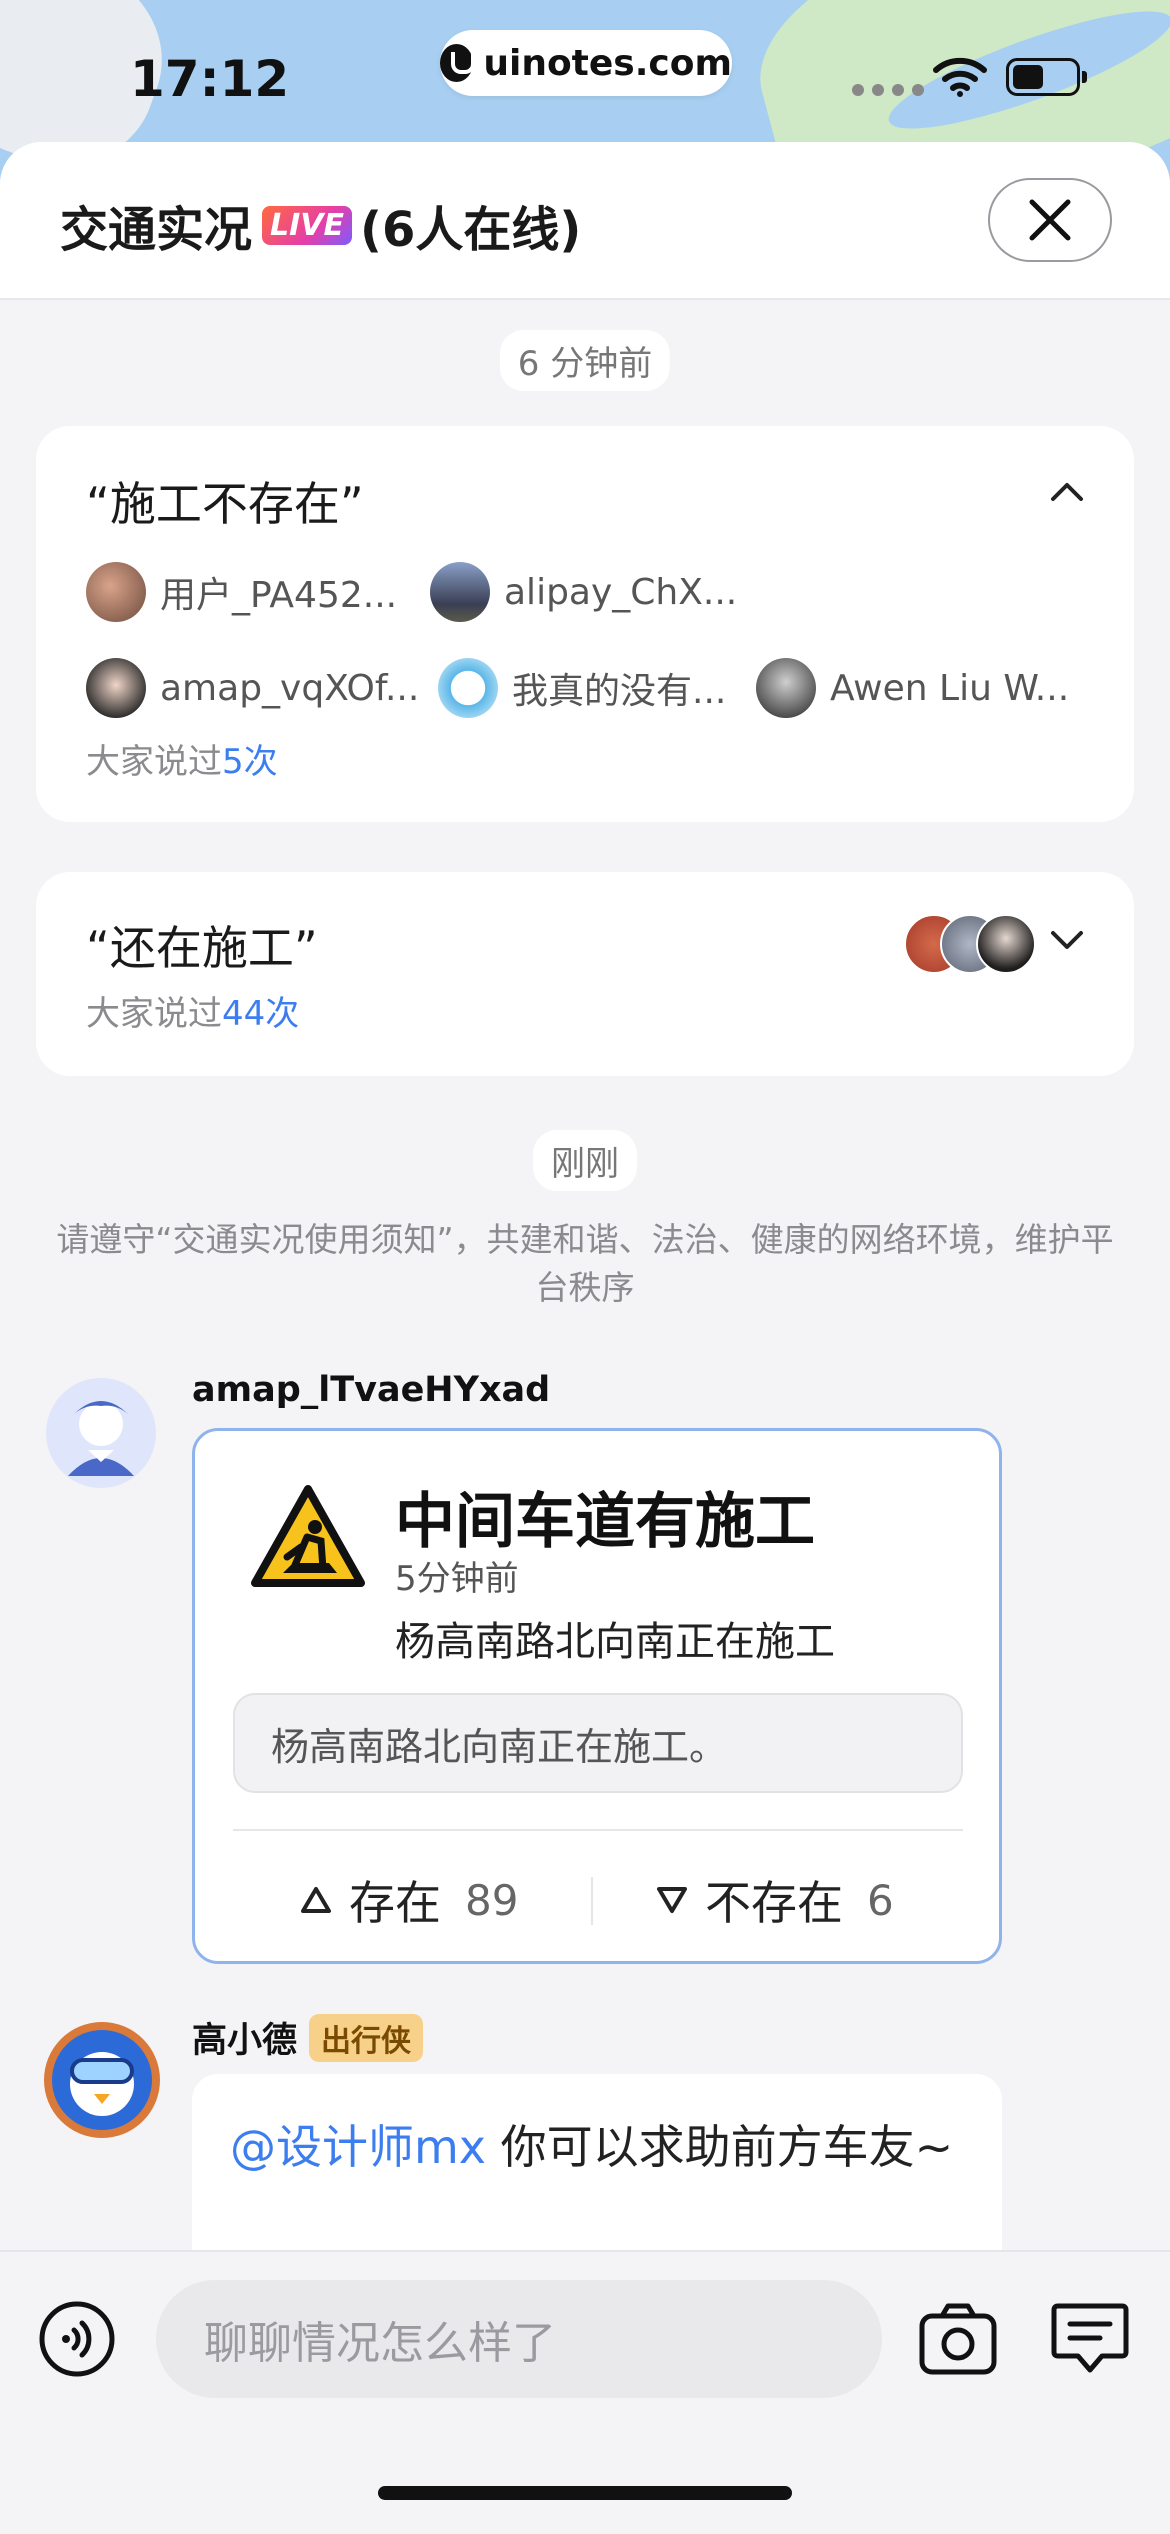  Describe the element at coordinates (592, 2147) in the screenshot. I see `chat-message-text: @设计师mx 你可以求助前方车友~` at that location.